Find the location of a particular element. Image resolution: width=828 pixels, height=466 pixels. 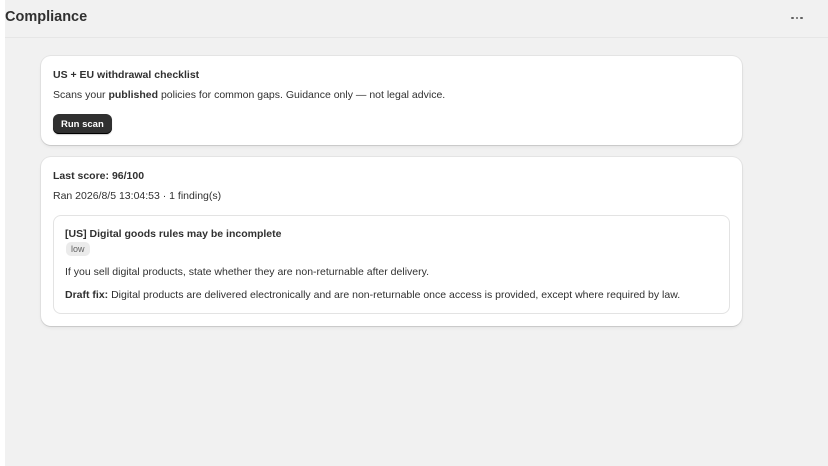

checklist-heading: US + EU withdrawal checklist is located at coordinates (126, 75).